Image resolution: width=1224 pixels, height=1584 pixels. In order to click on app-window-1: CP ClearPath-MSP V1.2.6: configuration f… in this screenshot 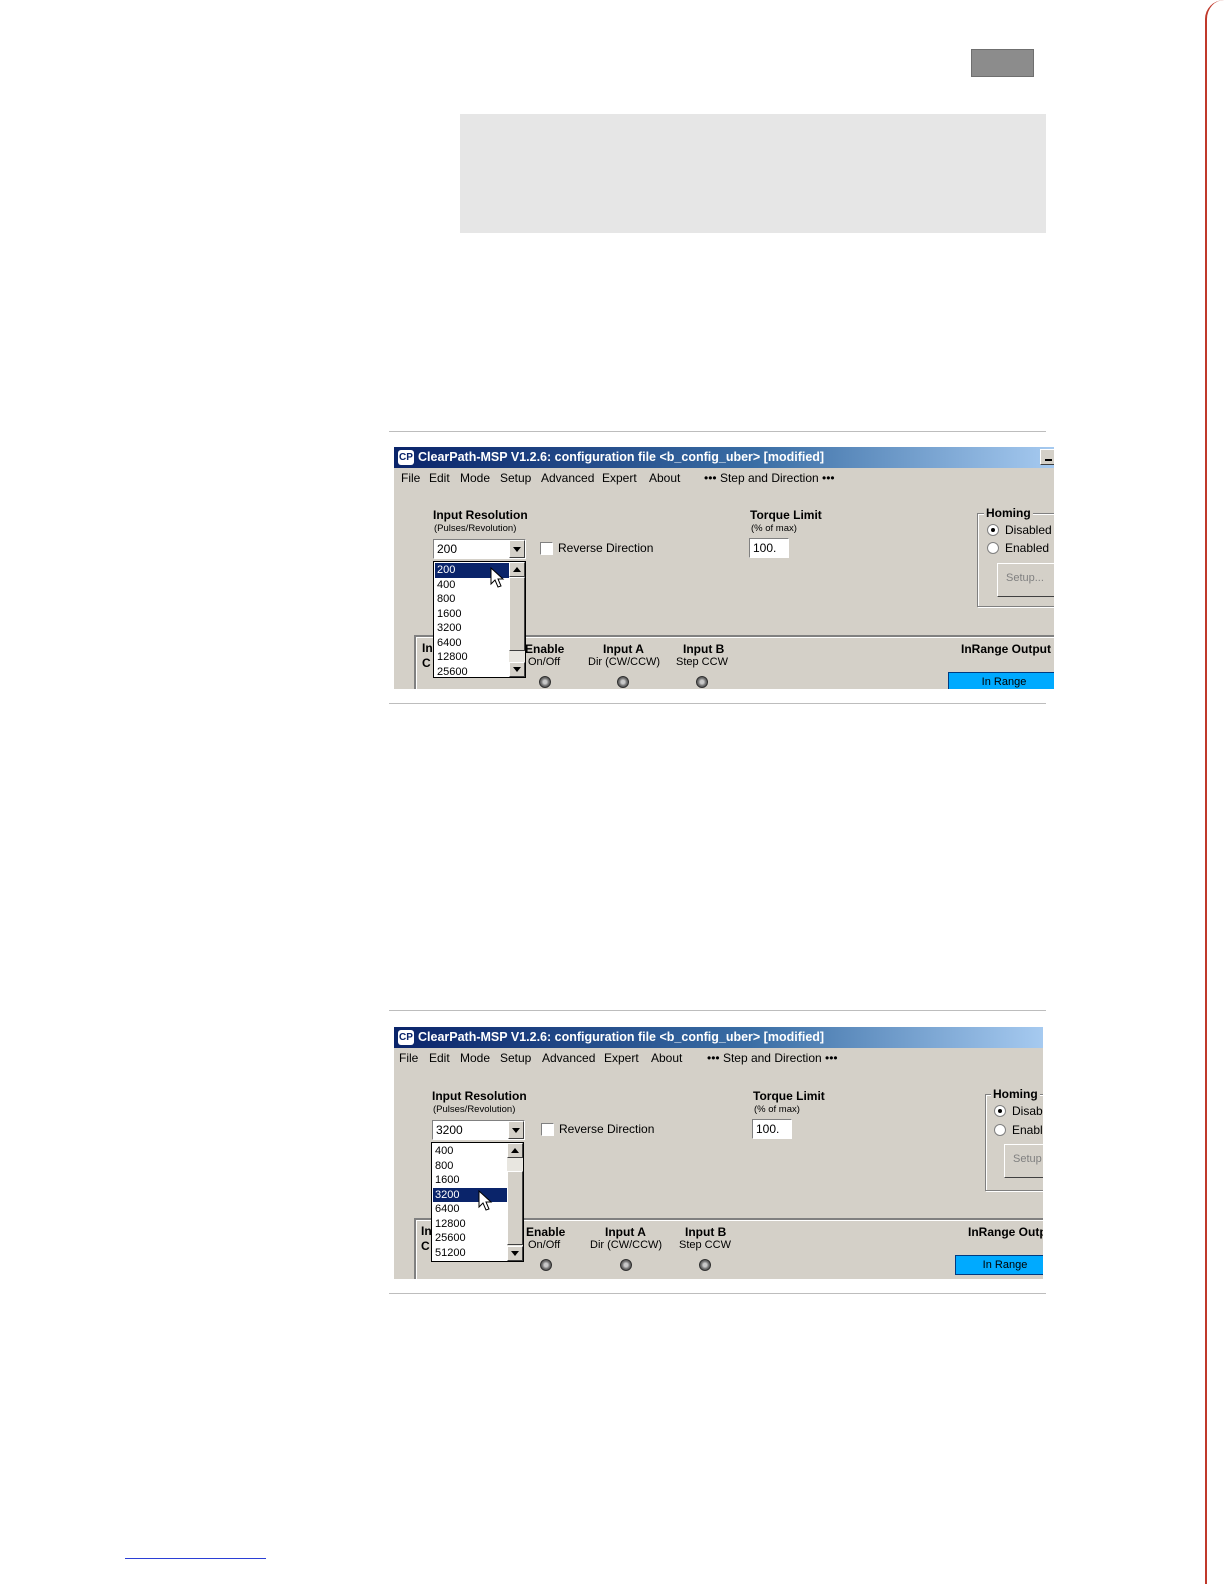, I will do `click(724, 568)`.